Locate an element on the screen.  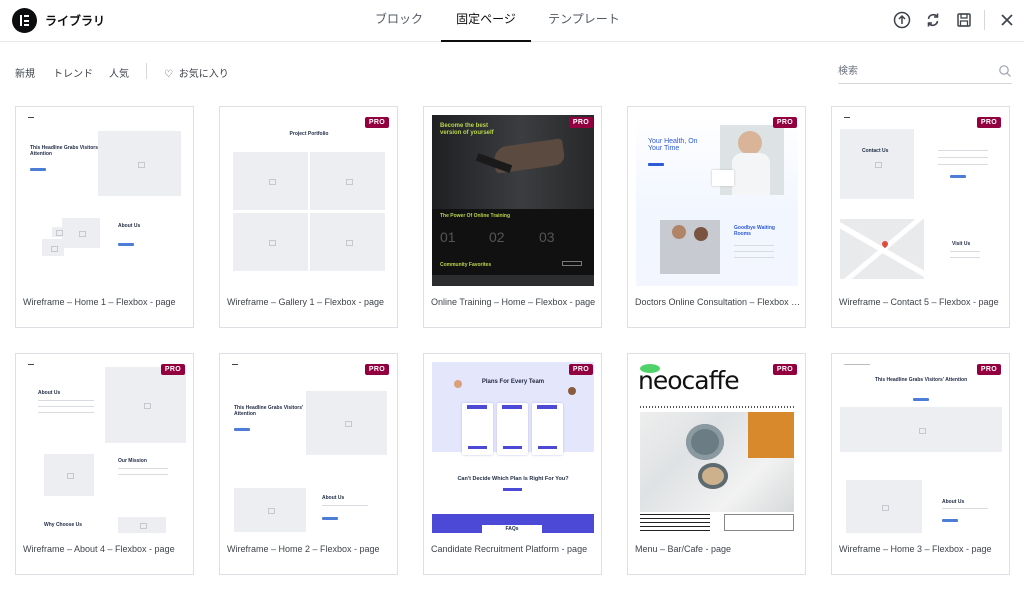
library-tabs: ブロック 固定ページ テンプレート is located at coordinates (512, 21).